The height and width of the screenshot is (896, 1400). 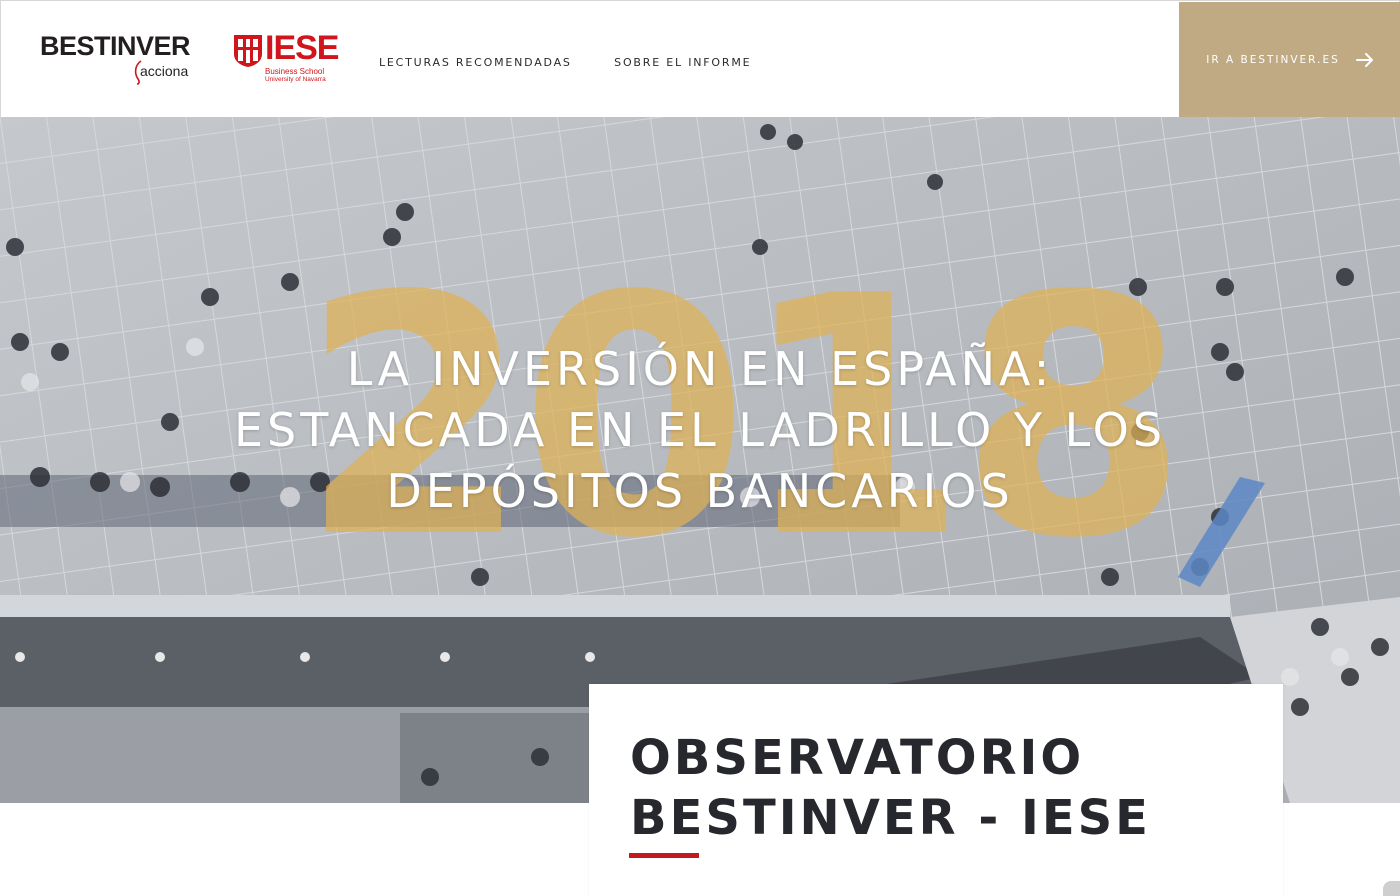 What do you see at coordinates (295, 71) in the screenshot?
I see `iese-logo-subtitle: Business School` at bounding box center [295, 71].